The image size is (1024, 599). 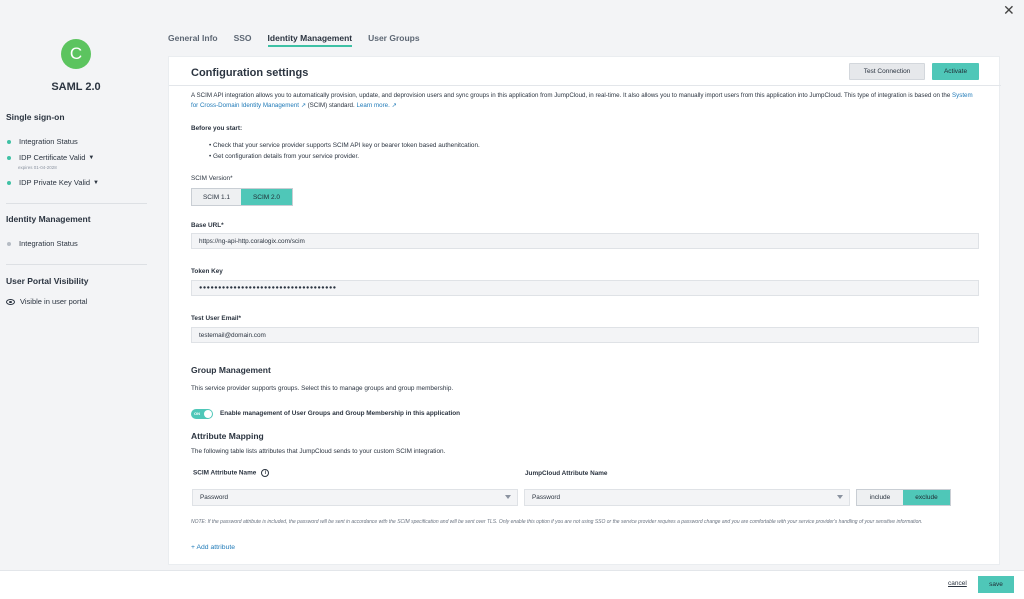 I want to click on base-url-input: https://ng-api-http.coralogix.com/scim, so click(x=585, y=241).